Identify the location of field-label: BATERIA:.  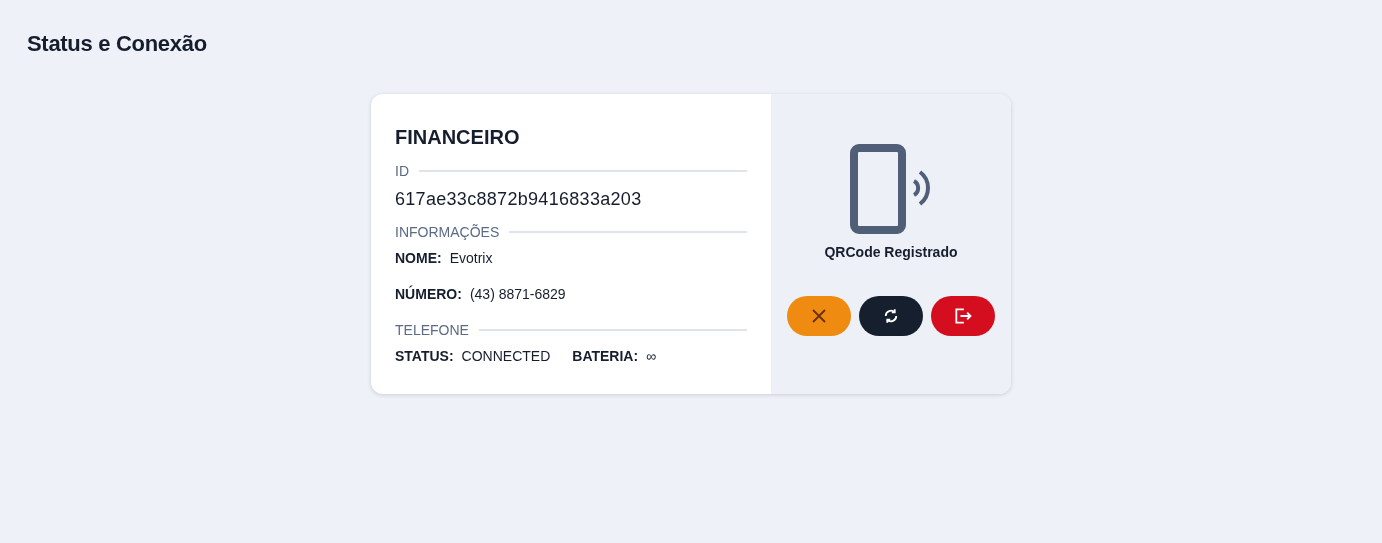
(605, 356).